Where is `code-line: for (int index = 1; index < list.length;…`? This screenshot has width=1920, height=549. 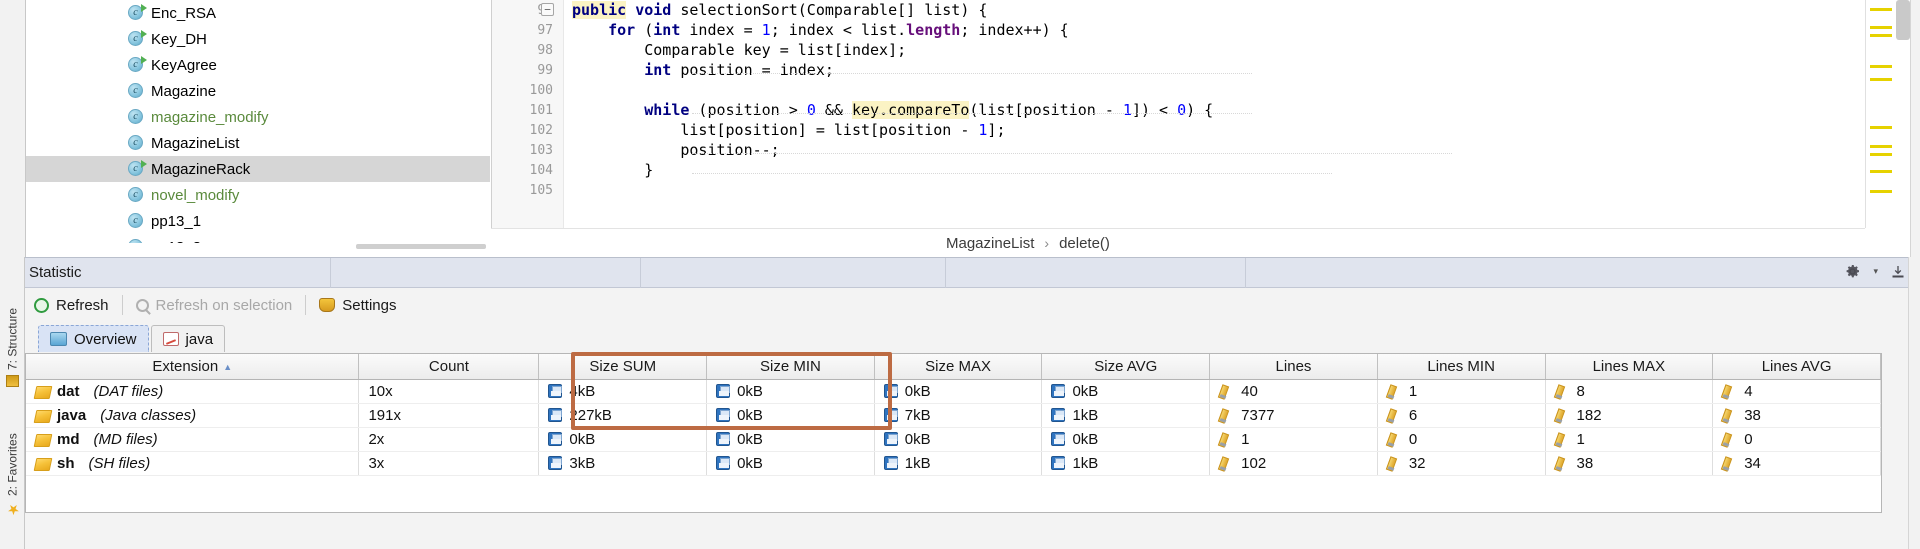 code-line: for (int index = 1; index < list.length;… is located at coordinates (820, 30).